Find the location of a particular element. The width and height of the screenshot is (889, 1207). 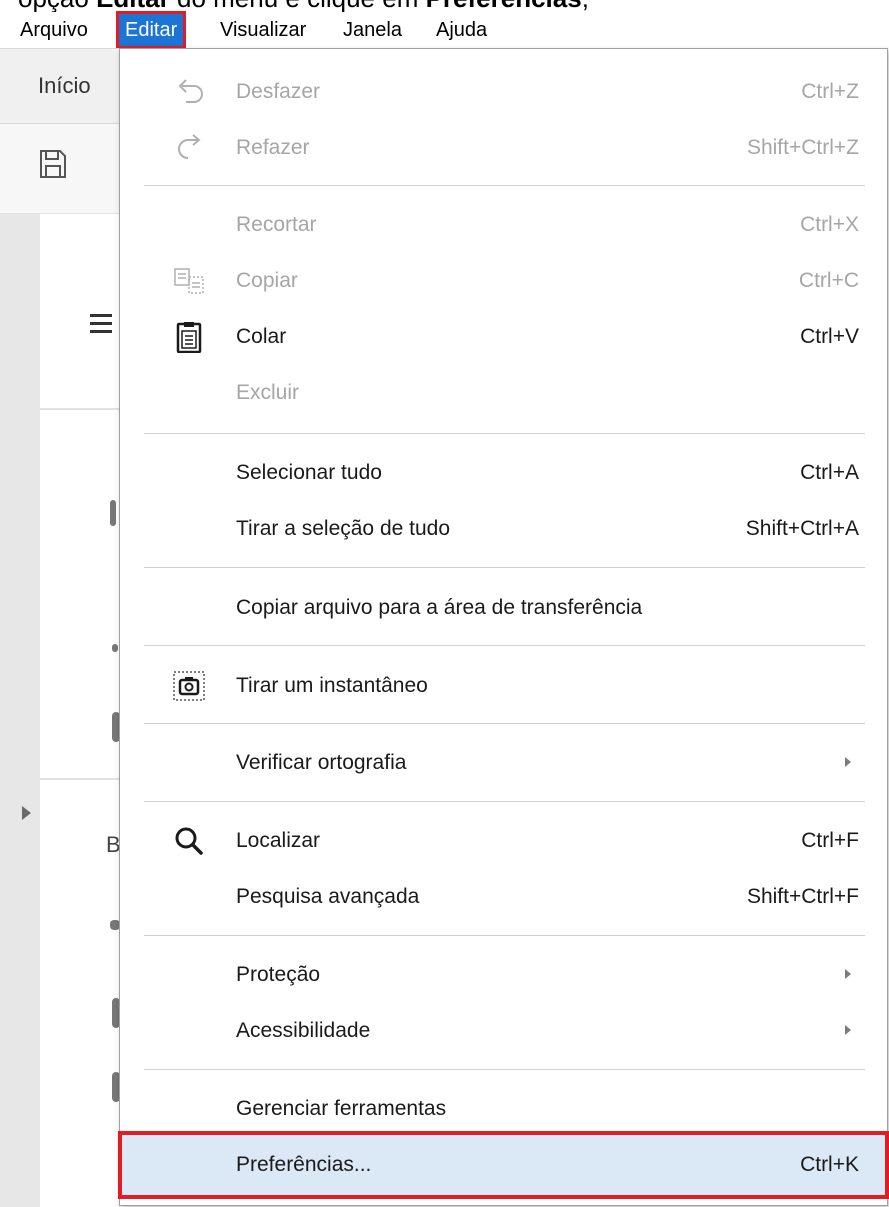

menu-item-shortcut: Shift+Ctrl+F is located at coordinates (802, 896).